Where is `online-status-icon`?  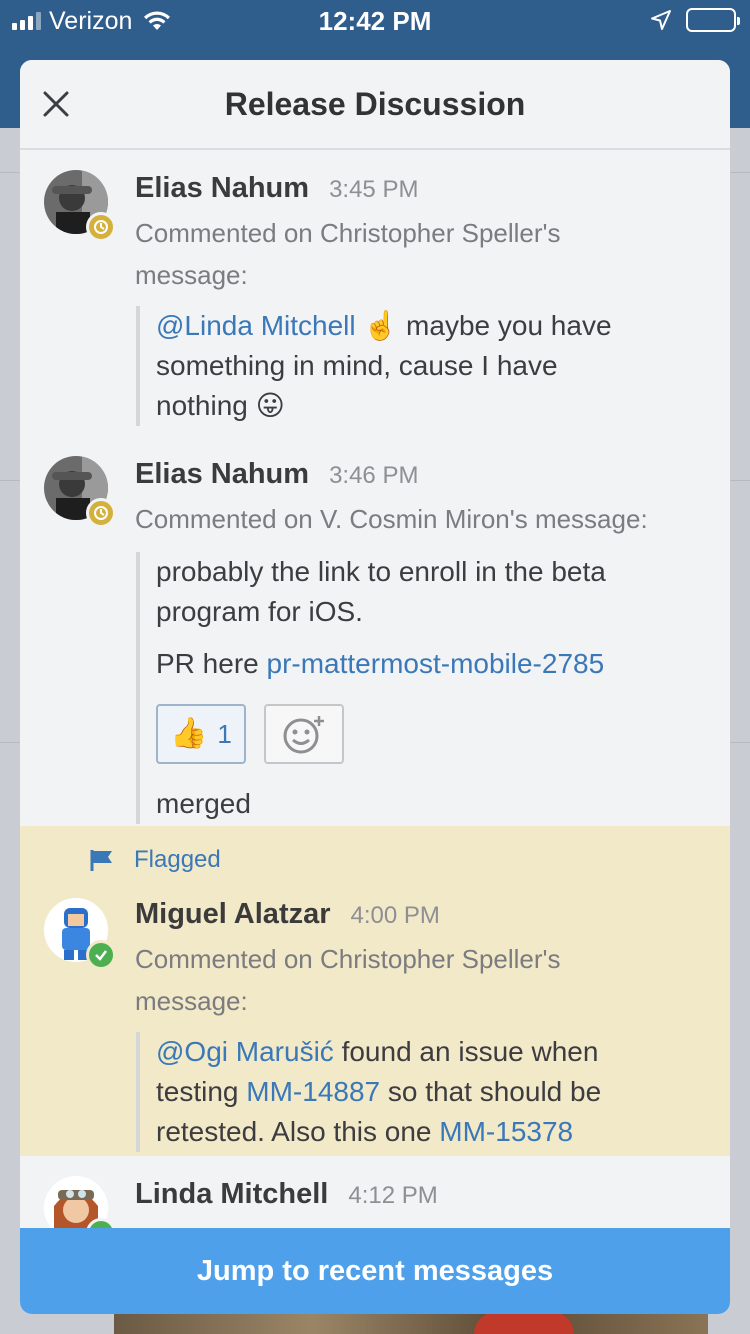 online-status-icon is located at coordinates (101, 955).